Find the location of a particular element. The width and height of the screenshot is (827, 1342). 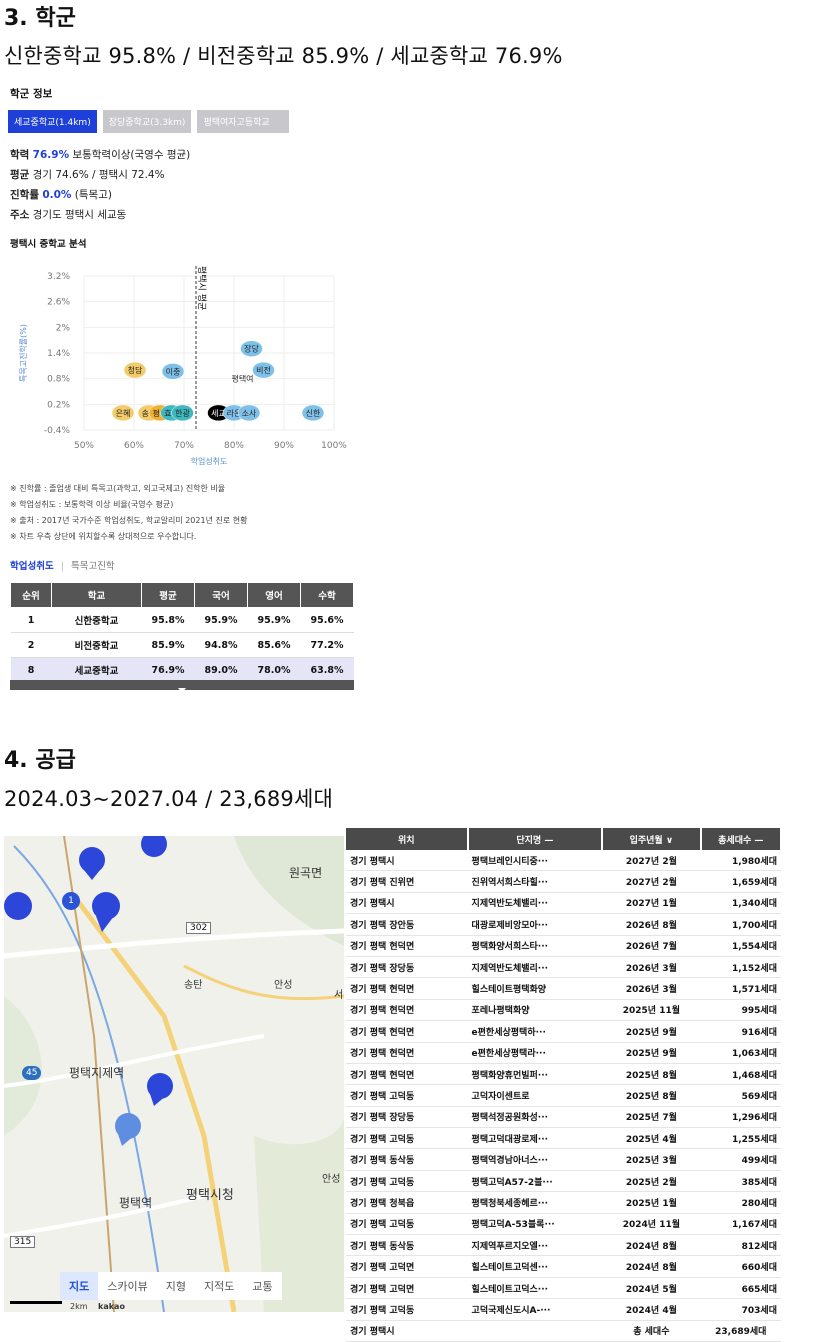

cell: 1,152세대 is located at coordinates (740, 967).